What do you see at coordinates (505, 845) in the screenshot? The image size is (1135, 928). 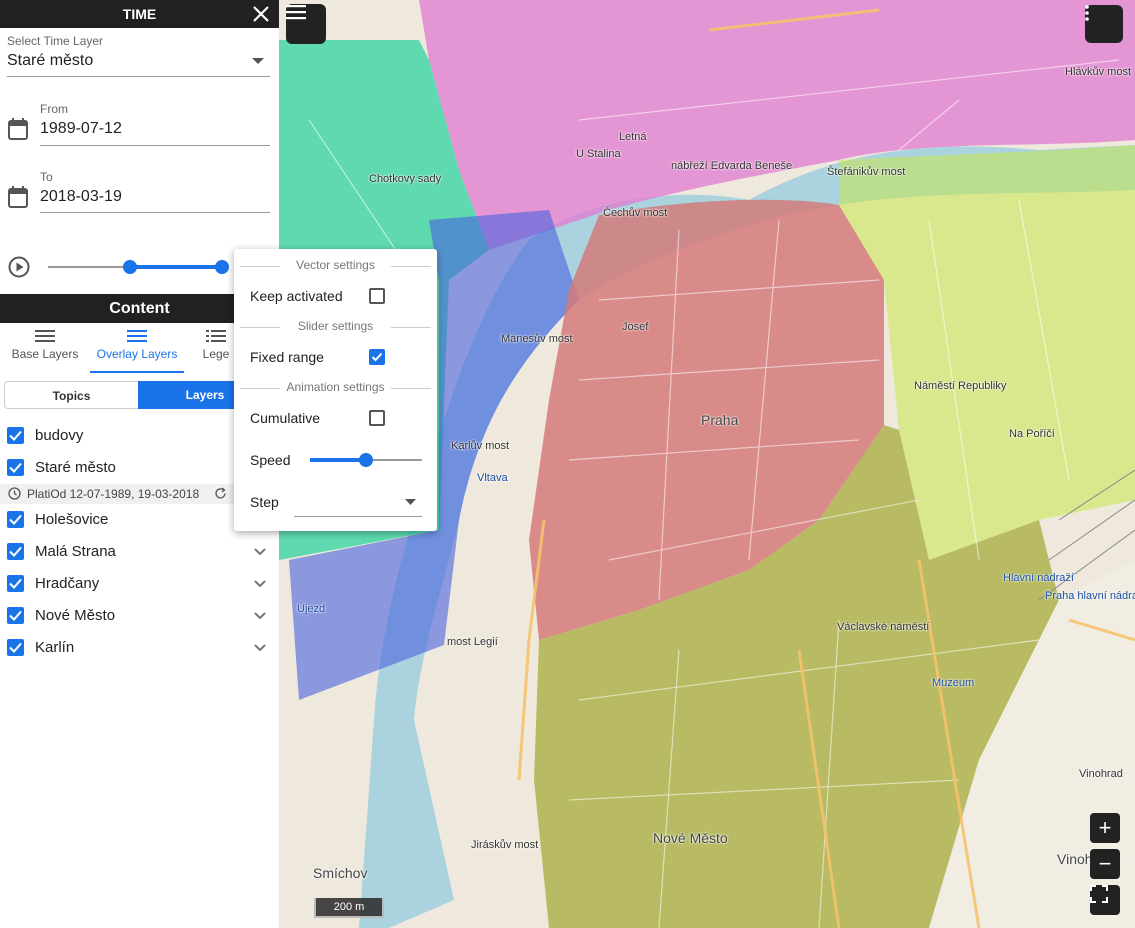 I see `map-label: Jiráskův most` at bounding box center [505, 845].